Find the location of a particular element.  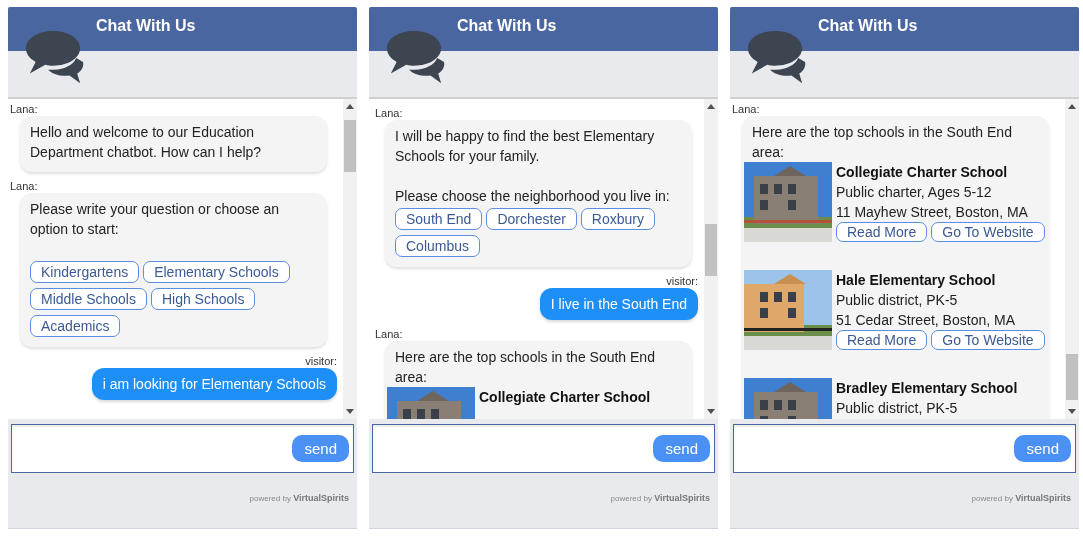

option-button: Columbus is located at coordinates (438, 246).